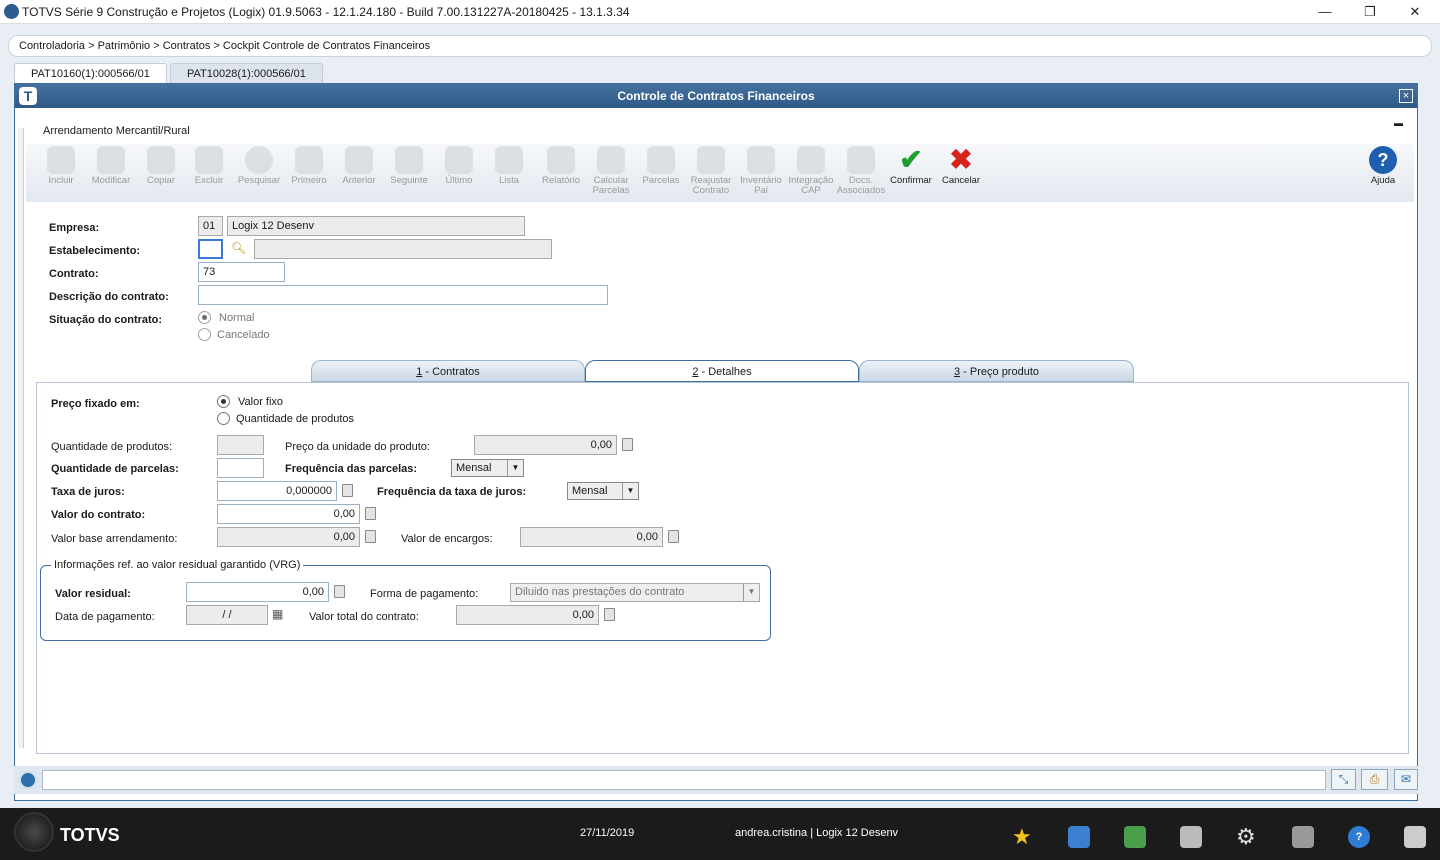  Describe the element at coordinates (209, 166) in the screenshot. I see `toolbar-excluir: Excluir` at that location.